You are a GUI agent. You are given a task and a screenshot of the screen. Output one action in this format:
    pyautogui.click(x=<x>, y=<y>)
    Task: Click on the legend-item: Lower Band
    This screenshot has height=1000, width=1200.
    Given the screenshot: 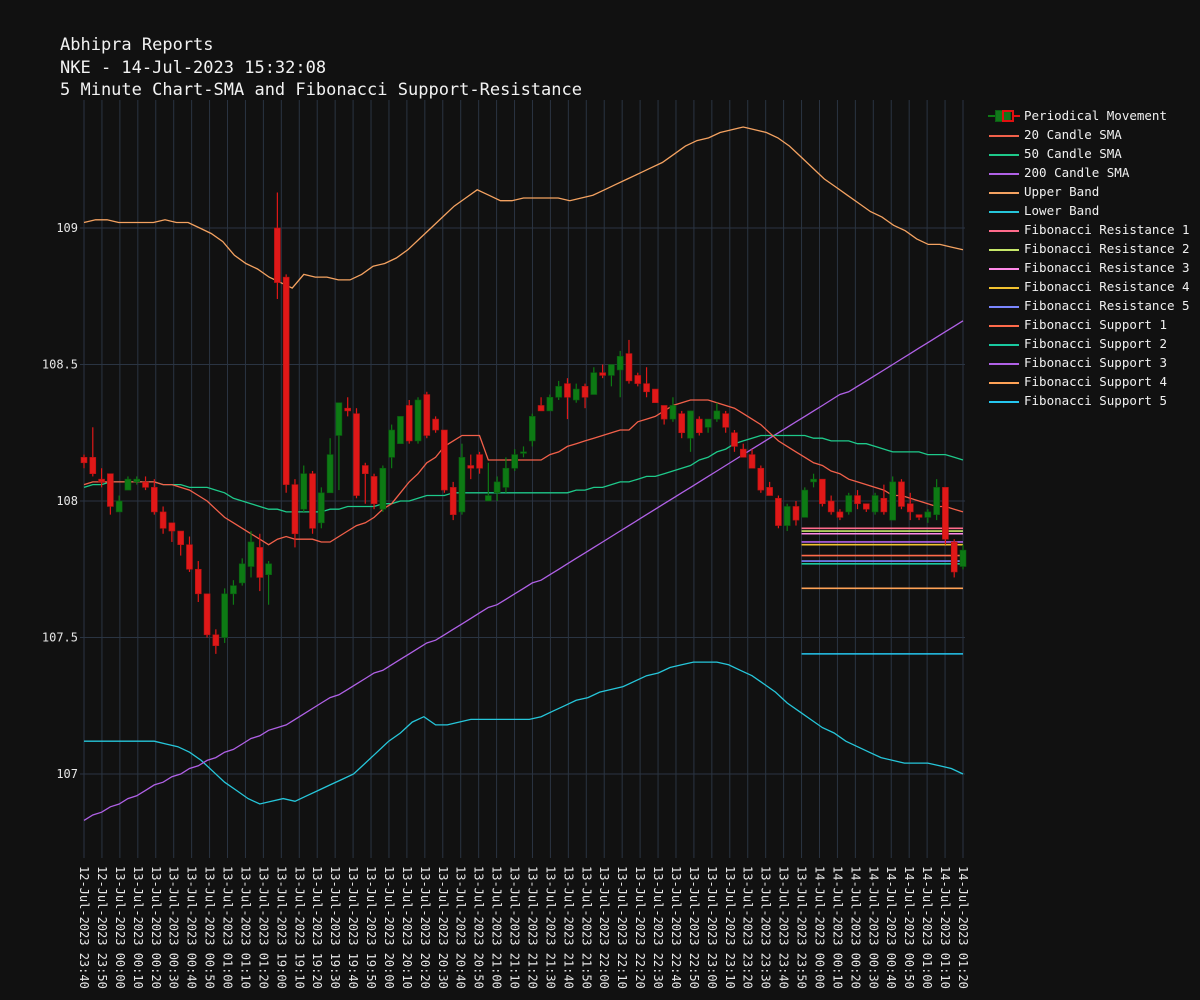 What is the action you would take?
    pyautogui.click(x=1089, y=210)
    